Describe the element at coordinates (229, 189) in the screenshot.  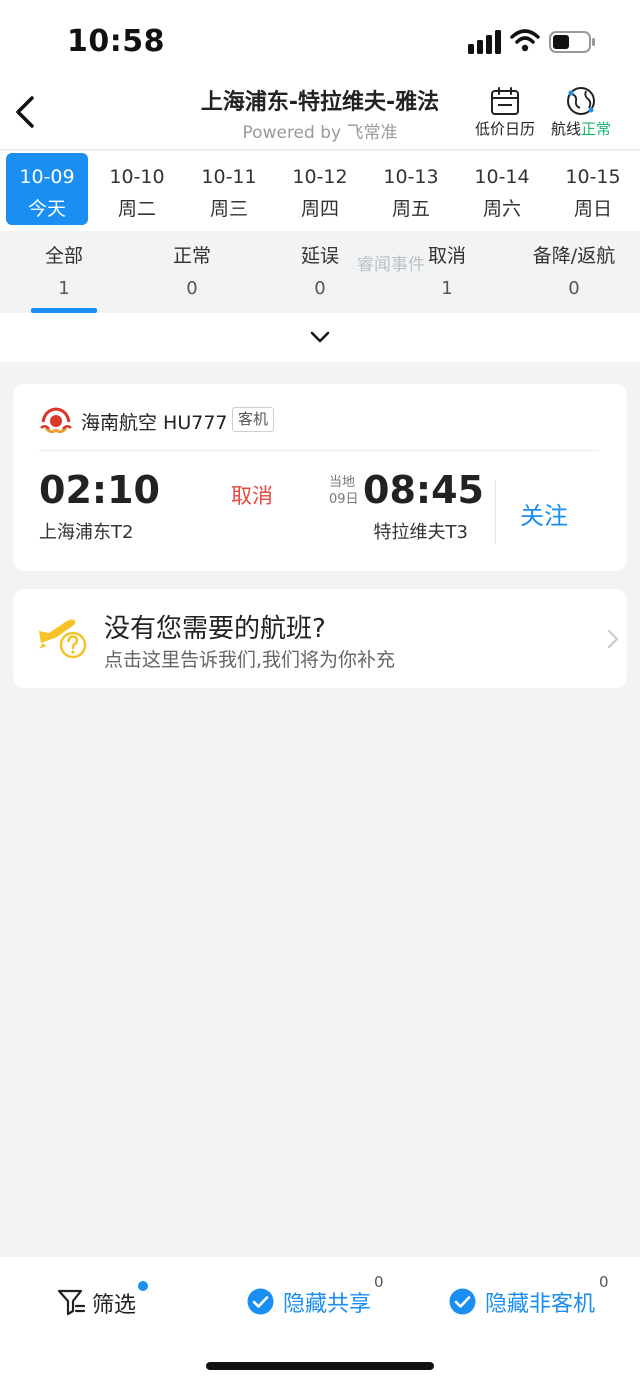
I see `date-tab-2: 10-11 周三` at that location.